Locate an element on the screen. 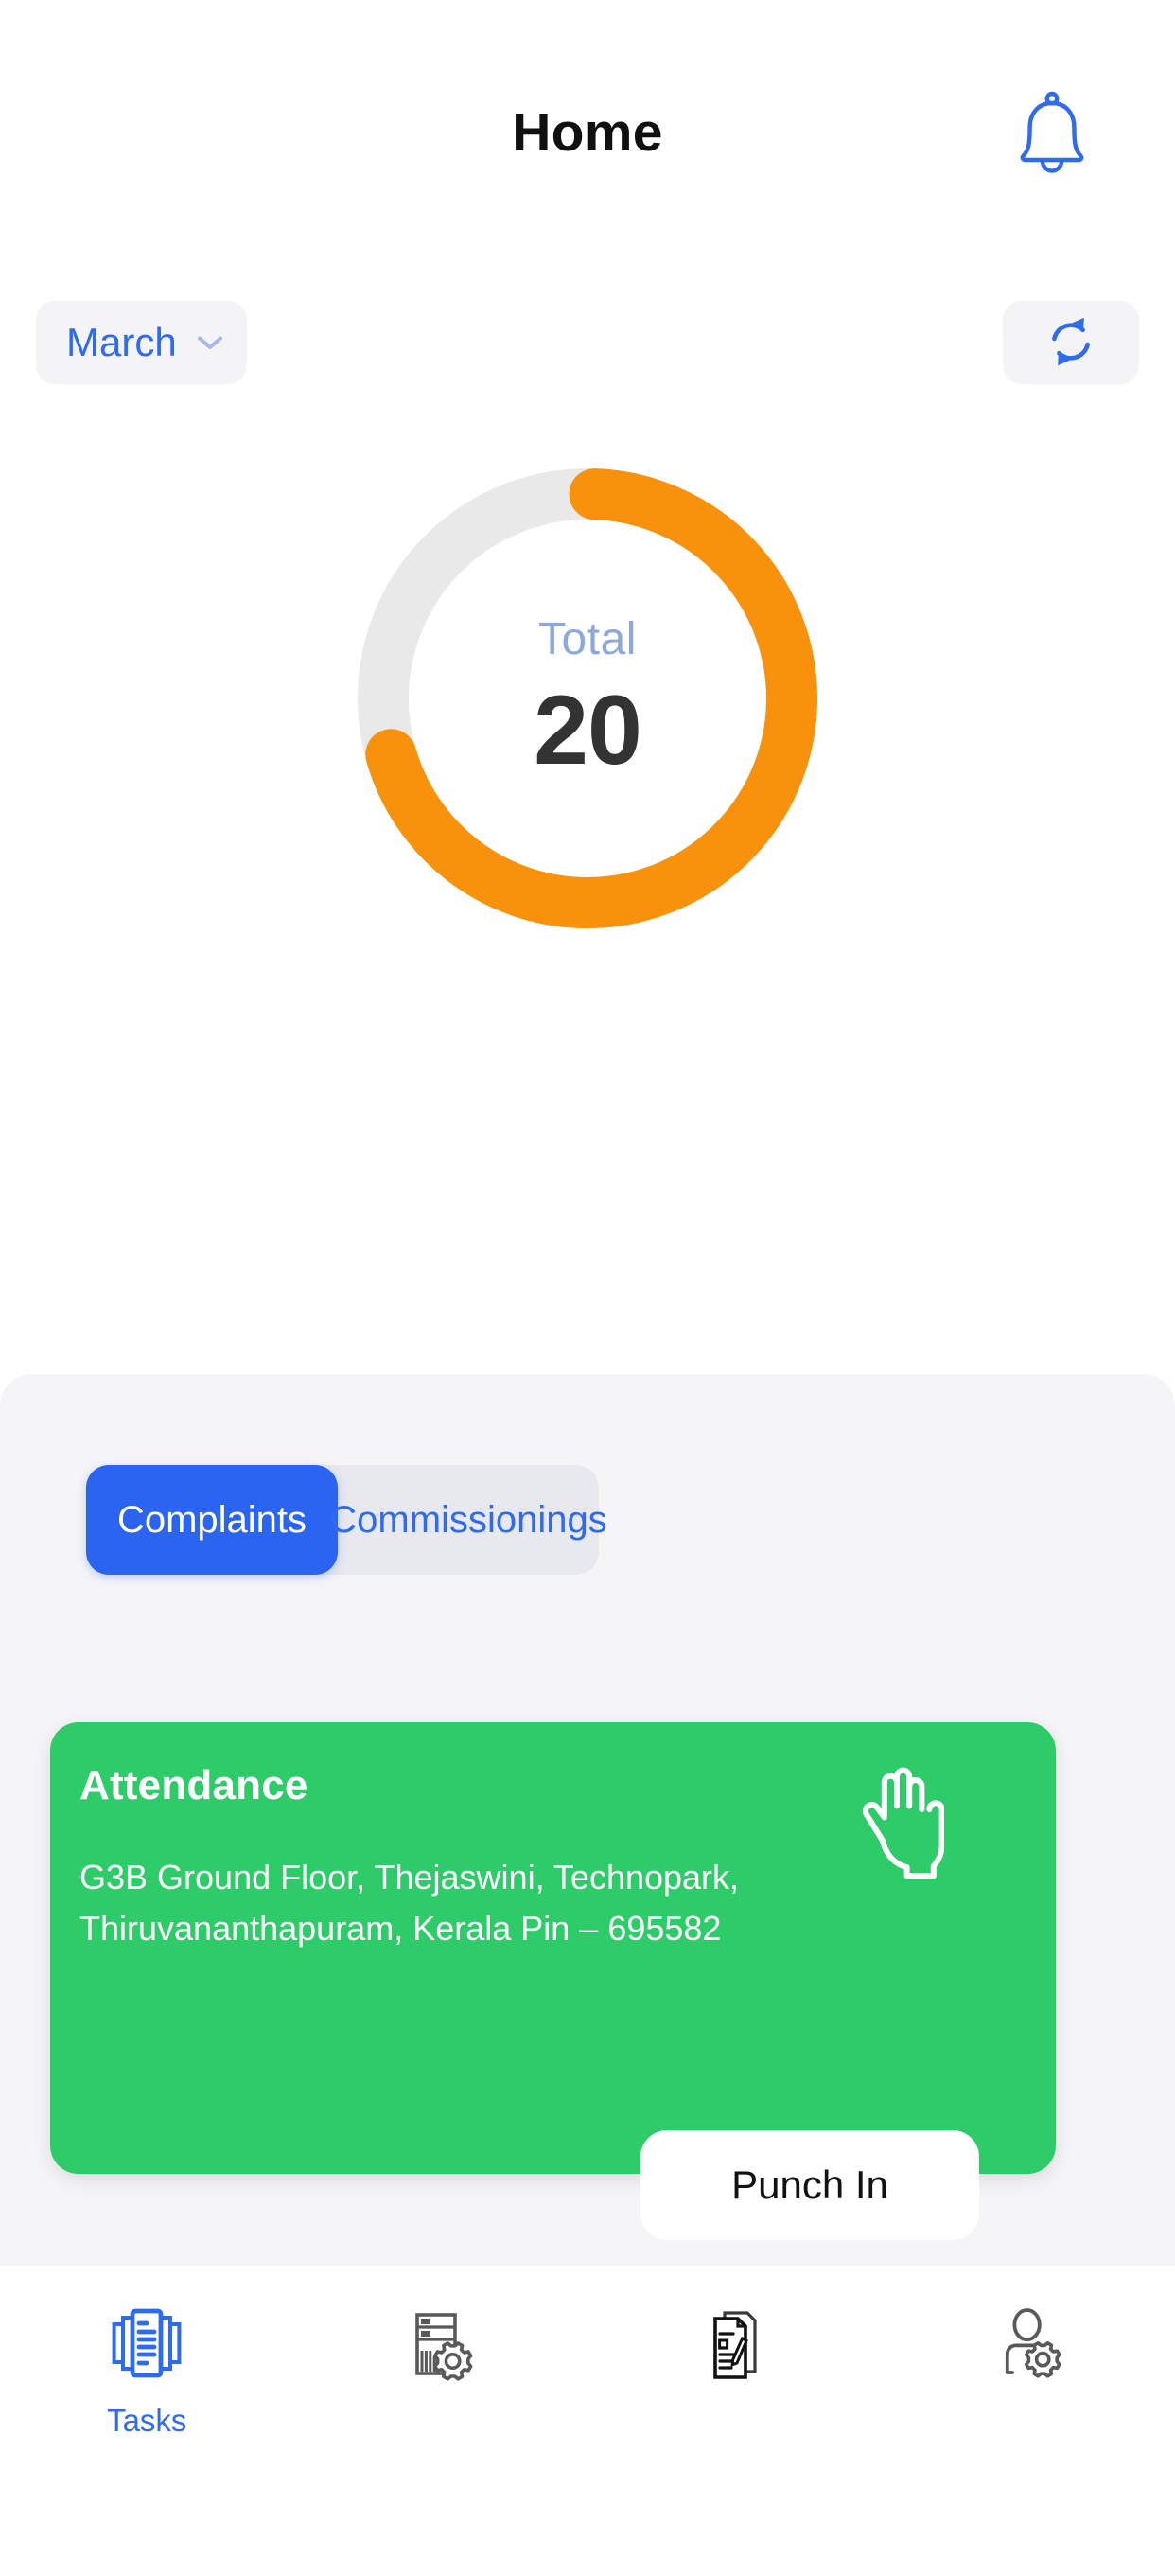  refresh-button is located at coordinates (1071, 342).